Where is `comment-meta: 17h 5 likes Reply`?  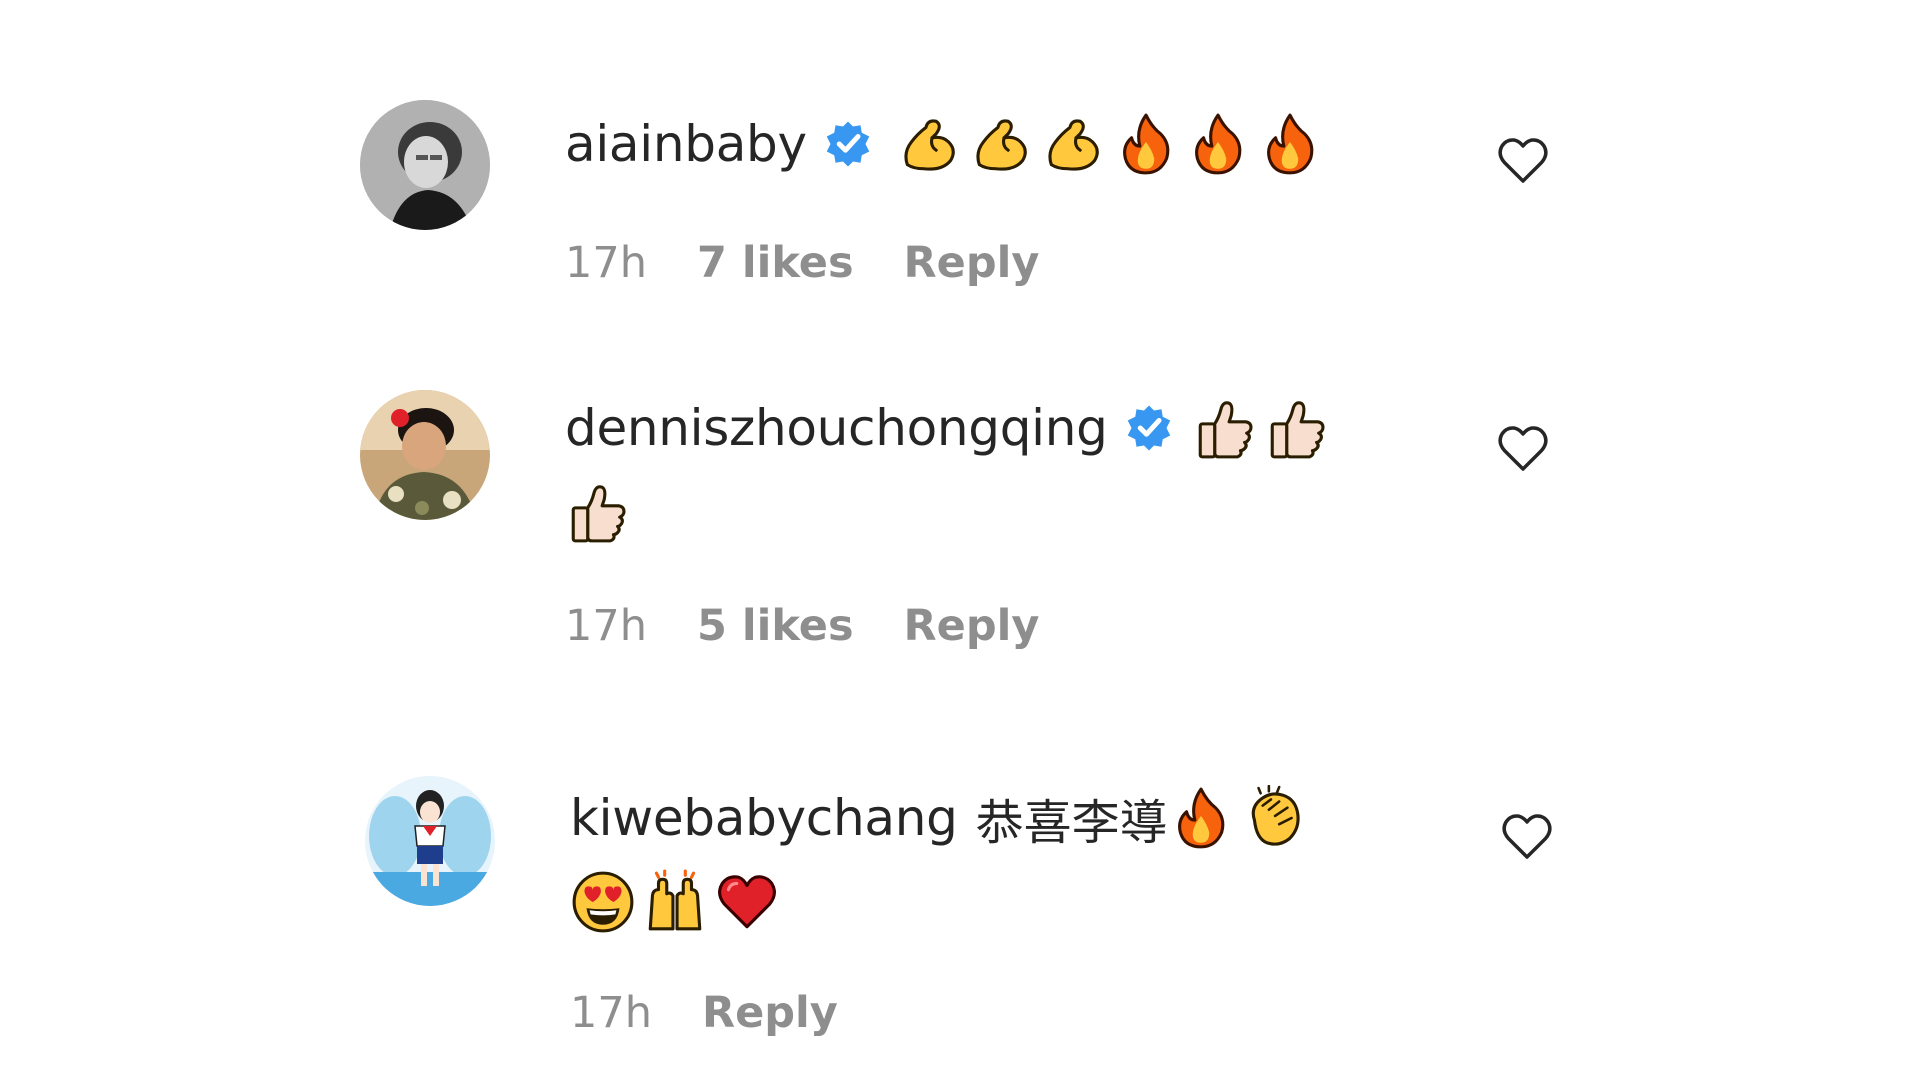
comment-meta: 17h 5 likes Reply is located at coordinates (802, 626).